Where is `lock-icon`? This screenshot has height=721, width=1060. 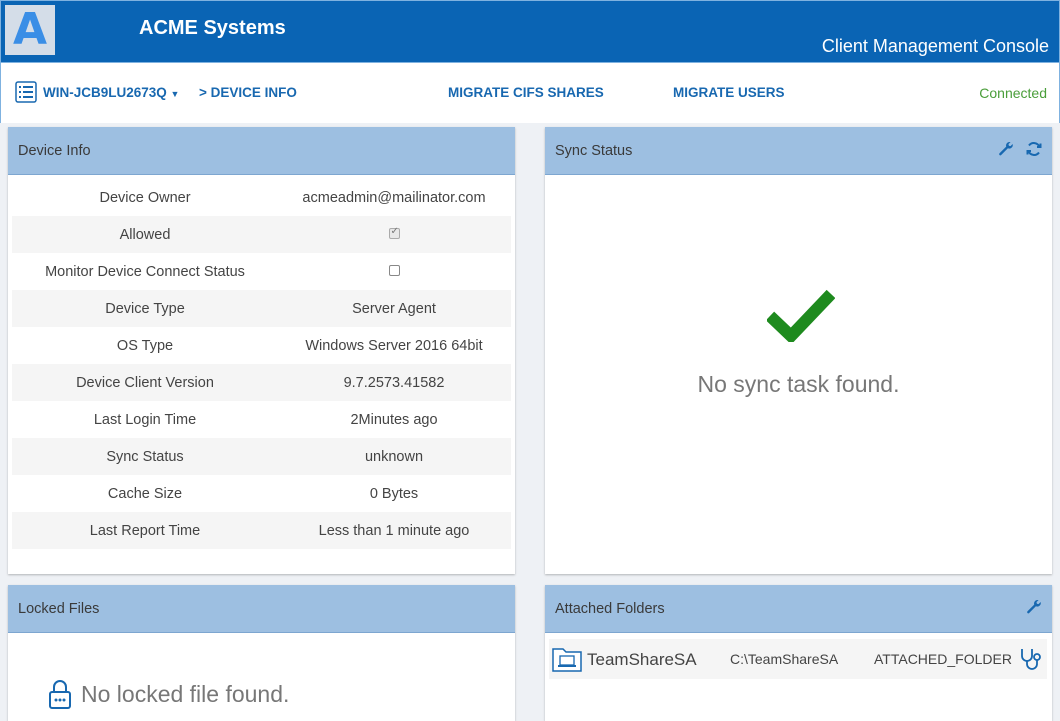
lock-icon is located at coordinates (60, 696).